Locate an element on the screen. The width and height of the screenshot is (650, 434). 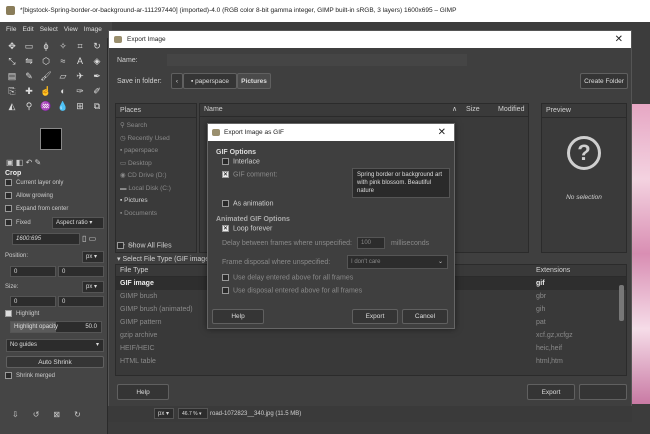
help-button: Help is located at coordinates (143, 392).